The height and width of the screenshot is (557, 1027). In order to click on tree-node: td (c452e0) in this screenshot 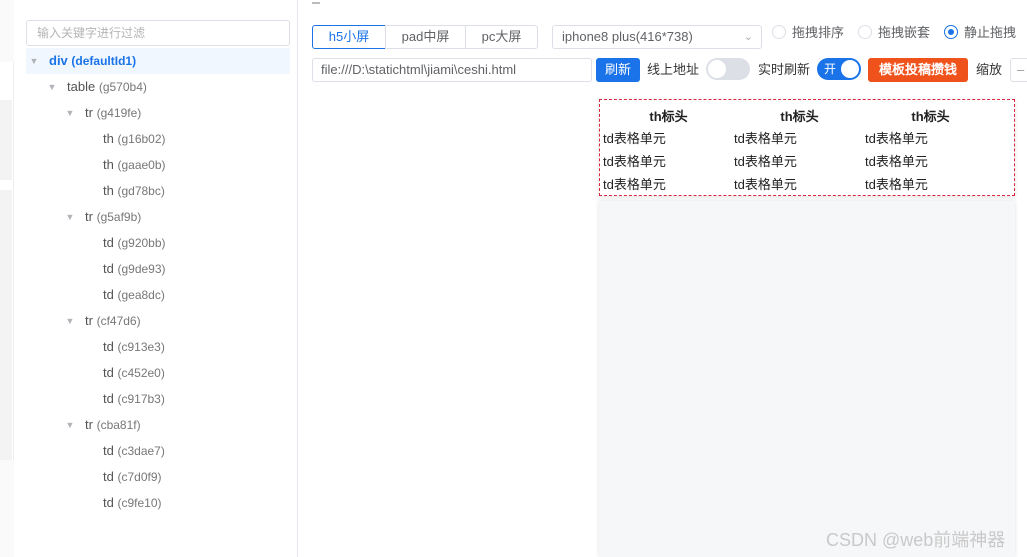, I will do `click(158, 373)`.